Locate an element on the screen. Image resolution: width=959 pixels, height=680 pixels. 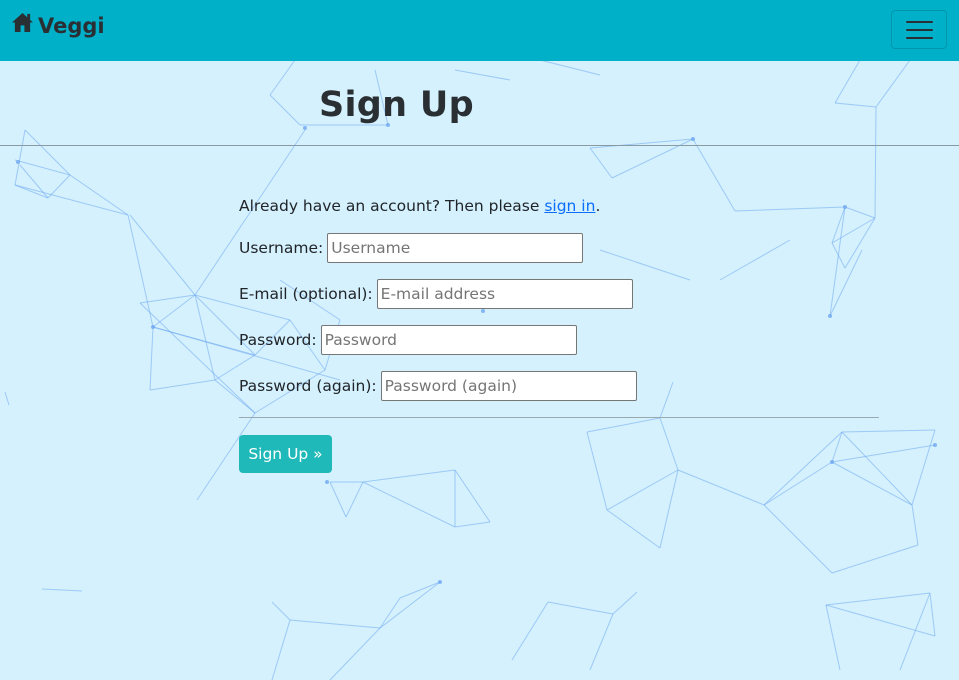
password-again-label: Password (again): is located at coordinates (308, 386).